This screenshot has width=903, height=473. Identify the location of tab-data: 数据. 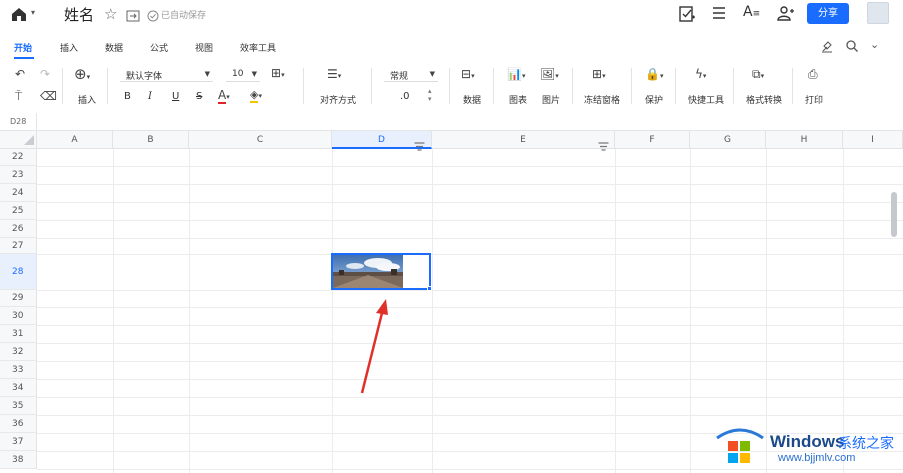
(114, 47).